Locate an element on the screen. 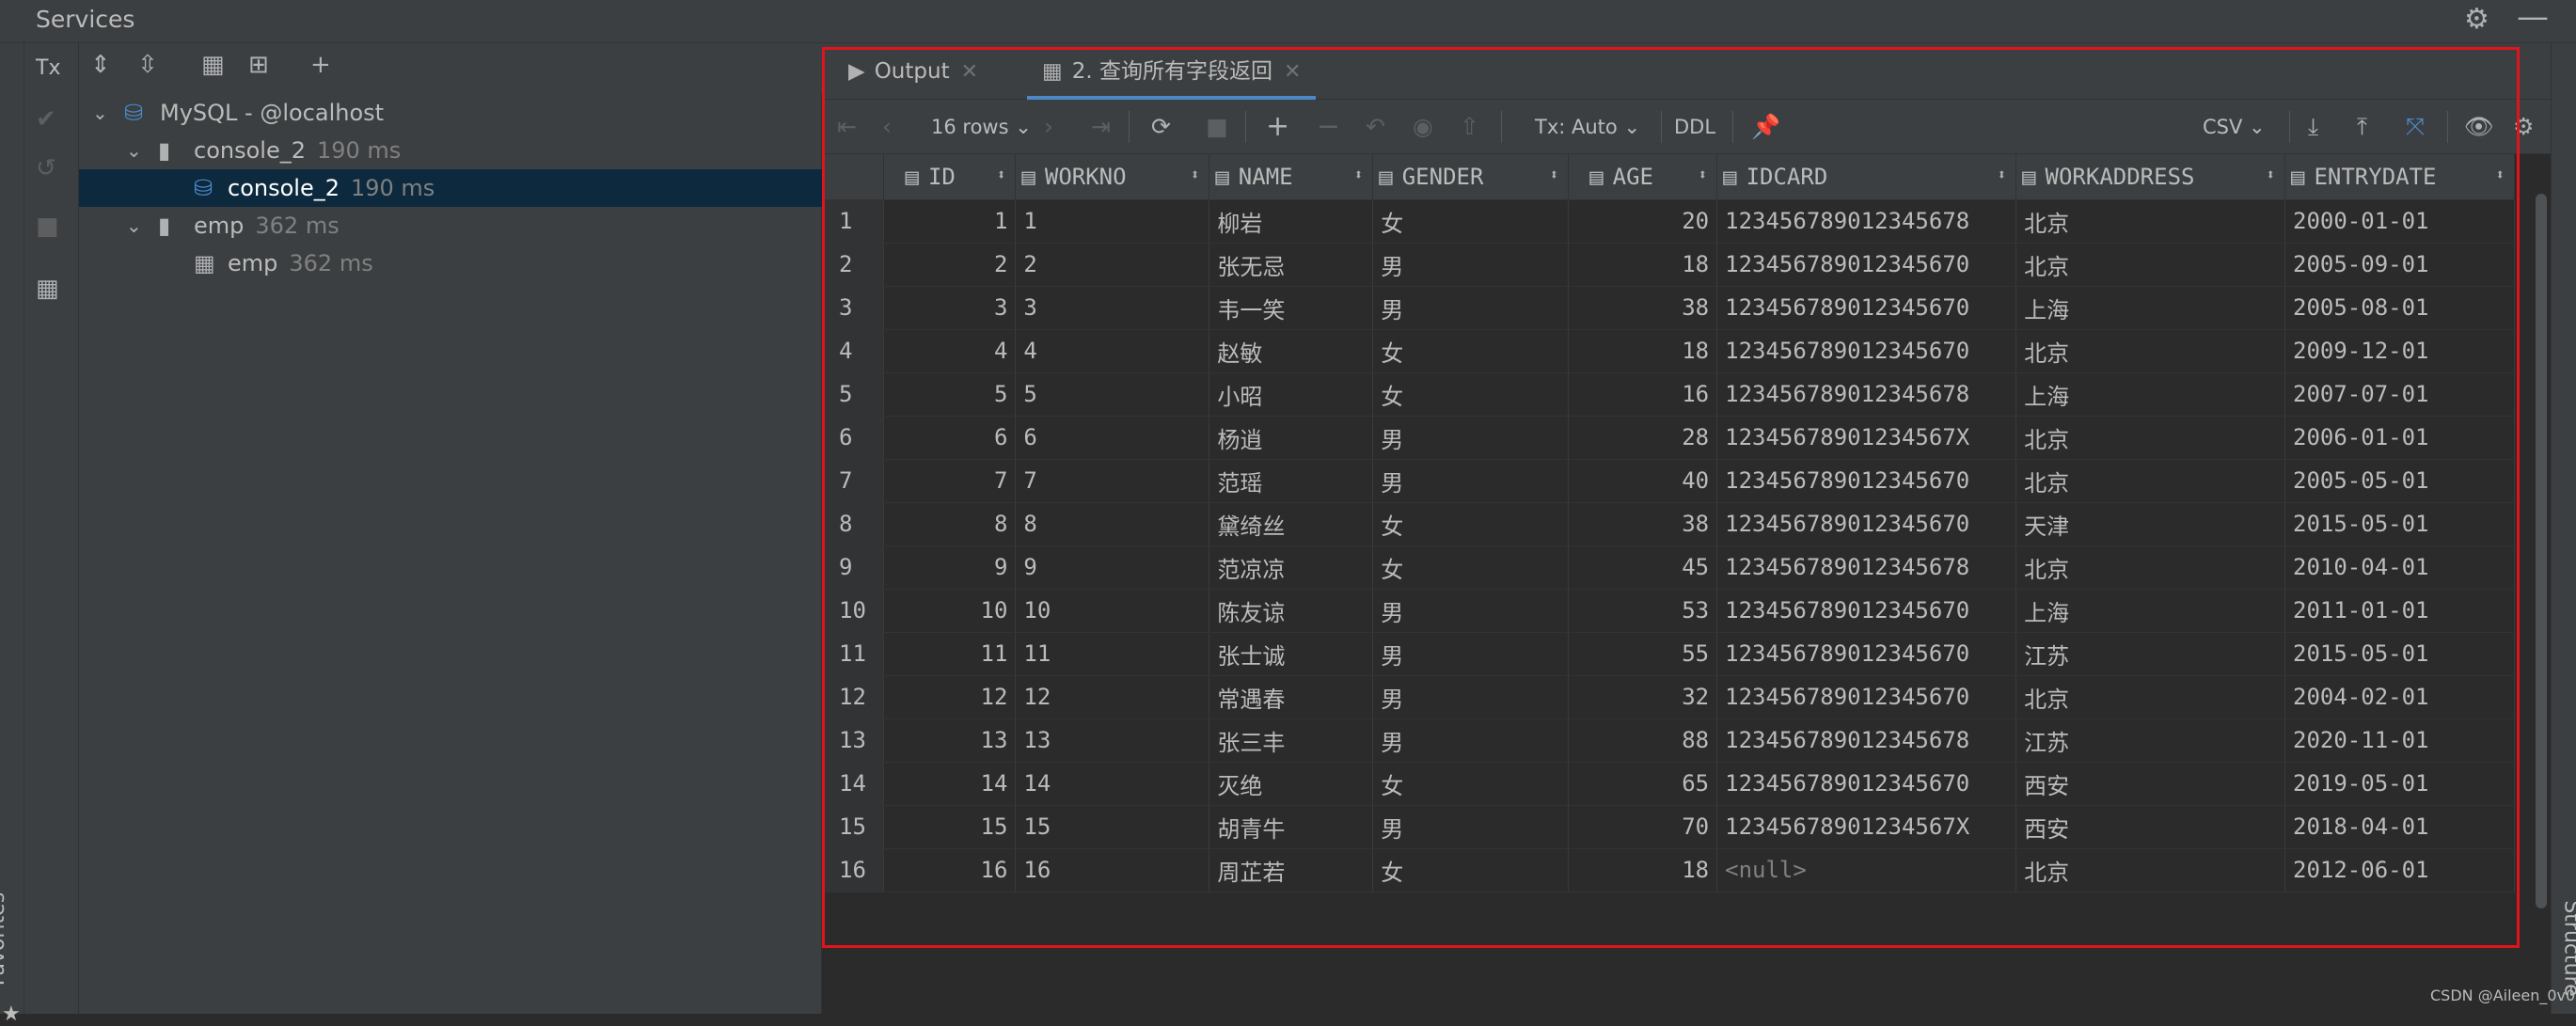  column-header-workaddress: ▤ WORKADDRESS ⬍ is located at coordinates (2150, 177).